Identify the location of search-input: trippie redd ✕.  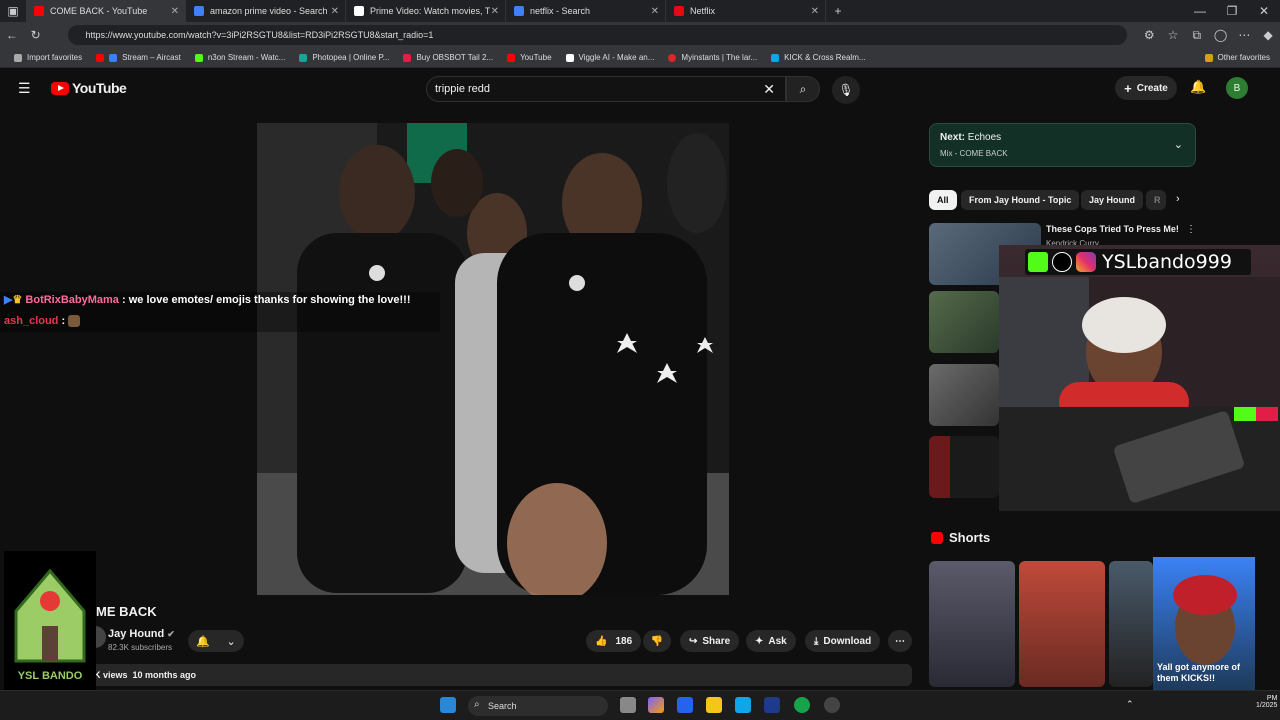
(606, 89).